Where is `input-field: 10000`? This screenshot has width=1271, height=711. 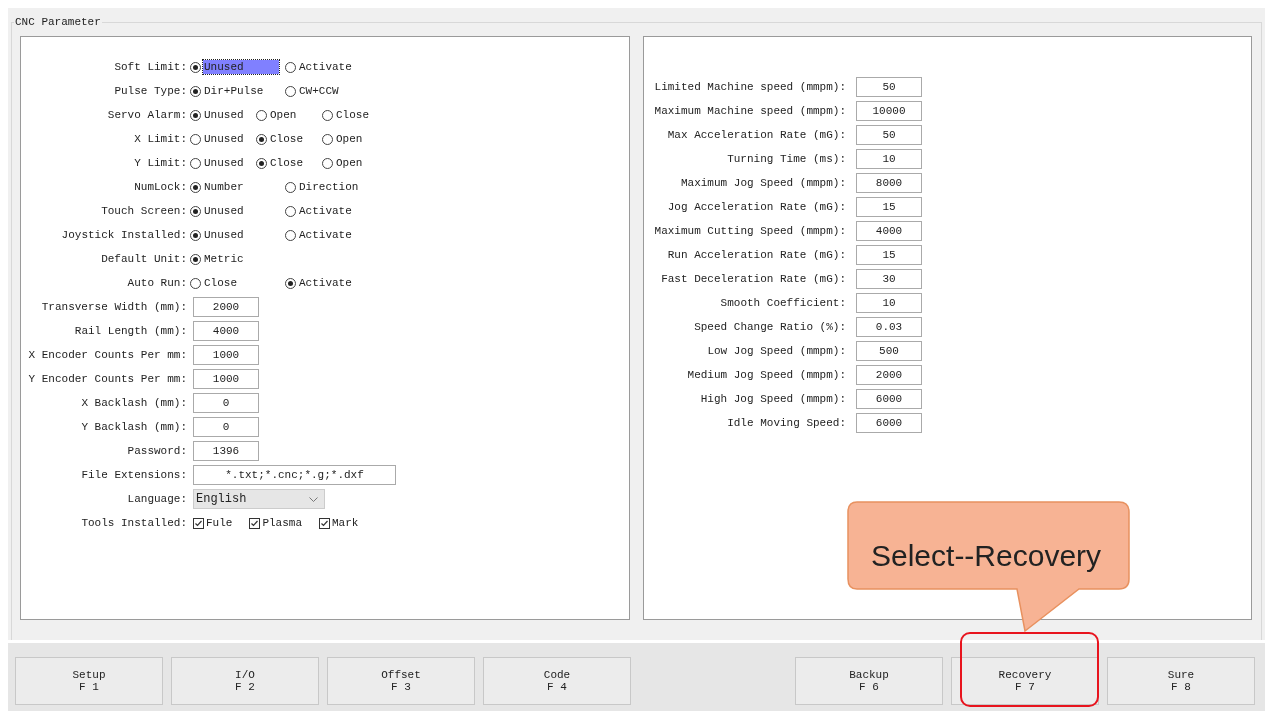
input-field: 10000 is located at coordinates (889, 111).